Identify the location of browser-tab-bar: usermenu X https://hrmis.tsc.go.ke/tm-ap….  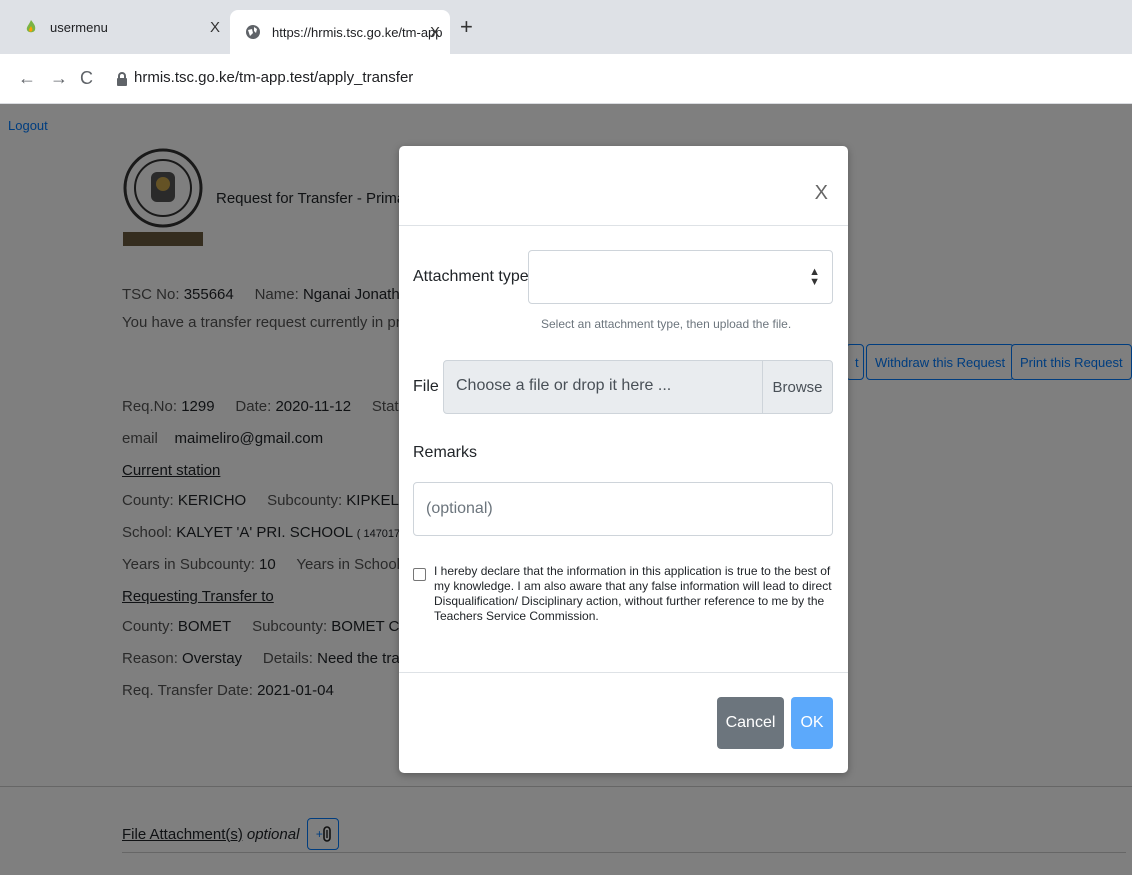
(566, 27).